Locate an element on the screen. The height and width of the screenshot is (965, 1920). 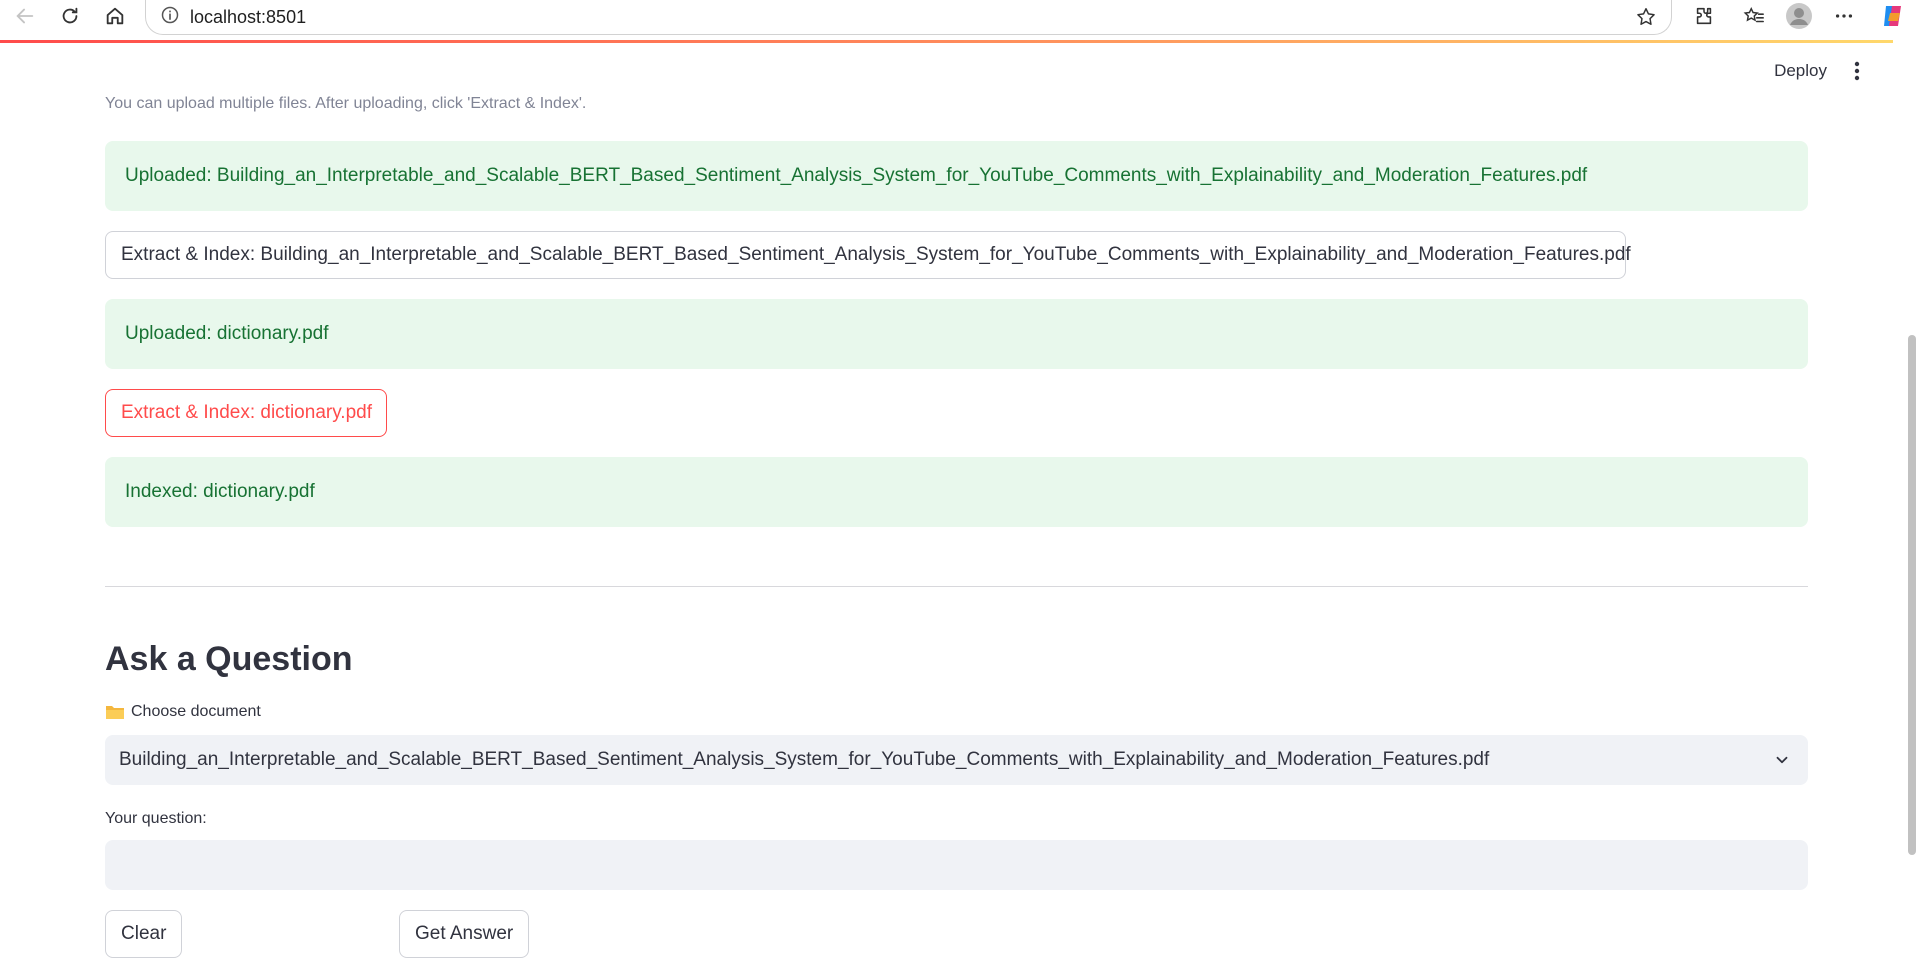
clear-button: Clear is located at coordinates (144, 934).